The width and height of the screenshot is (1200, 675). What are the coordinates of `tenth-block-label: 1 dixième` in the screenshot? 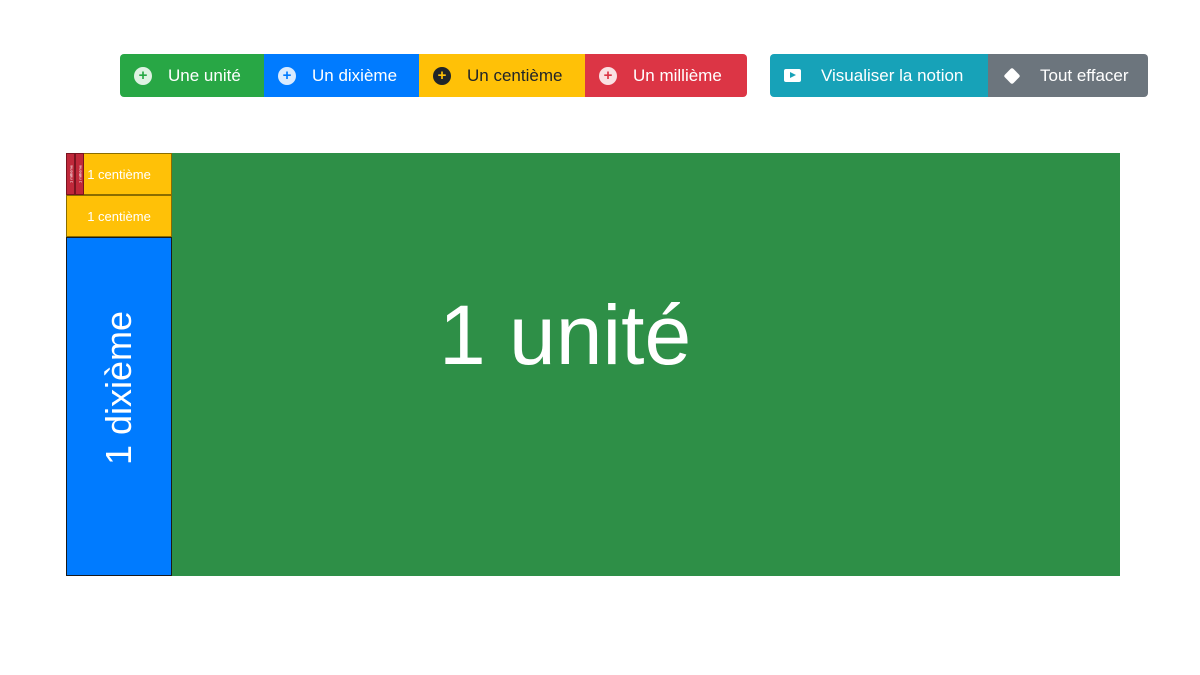 It's located at (118, 388).